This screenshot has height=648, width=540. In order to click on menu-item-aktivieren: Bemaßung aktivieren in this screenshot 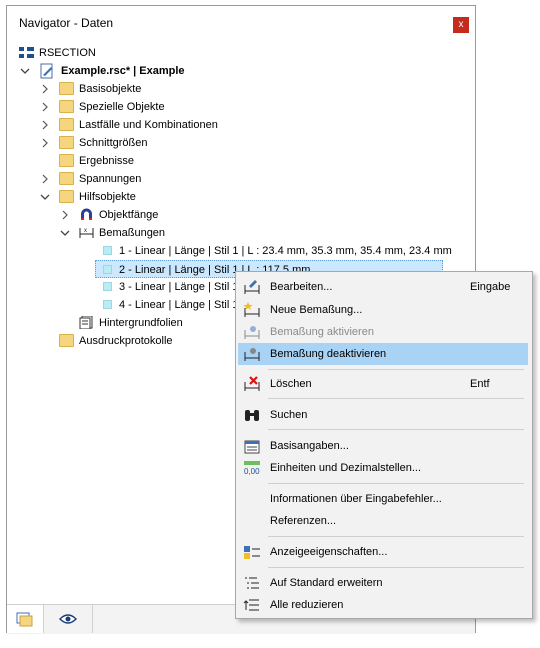, I will do `click(383, 332)`.